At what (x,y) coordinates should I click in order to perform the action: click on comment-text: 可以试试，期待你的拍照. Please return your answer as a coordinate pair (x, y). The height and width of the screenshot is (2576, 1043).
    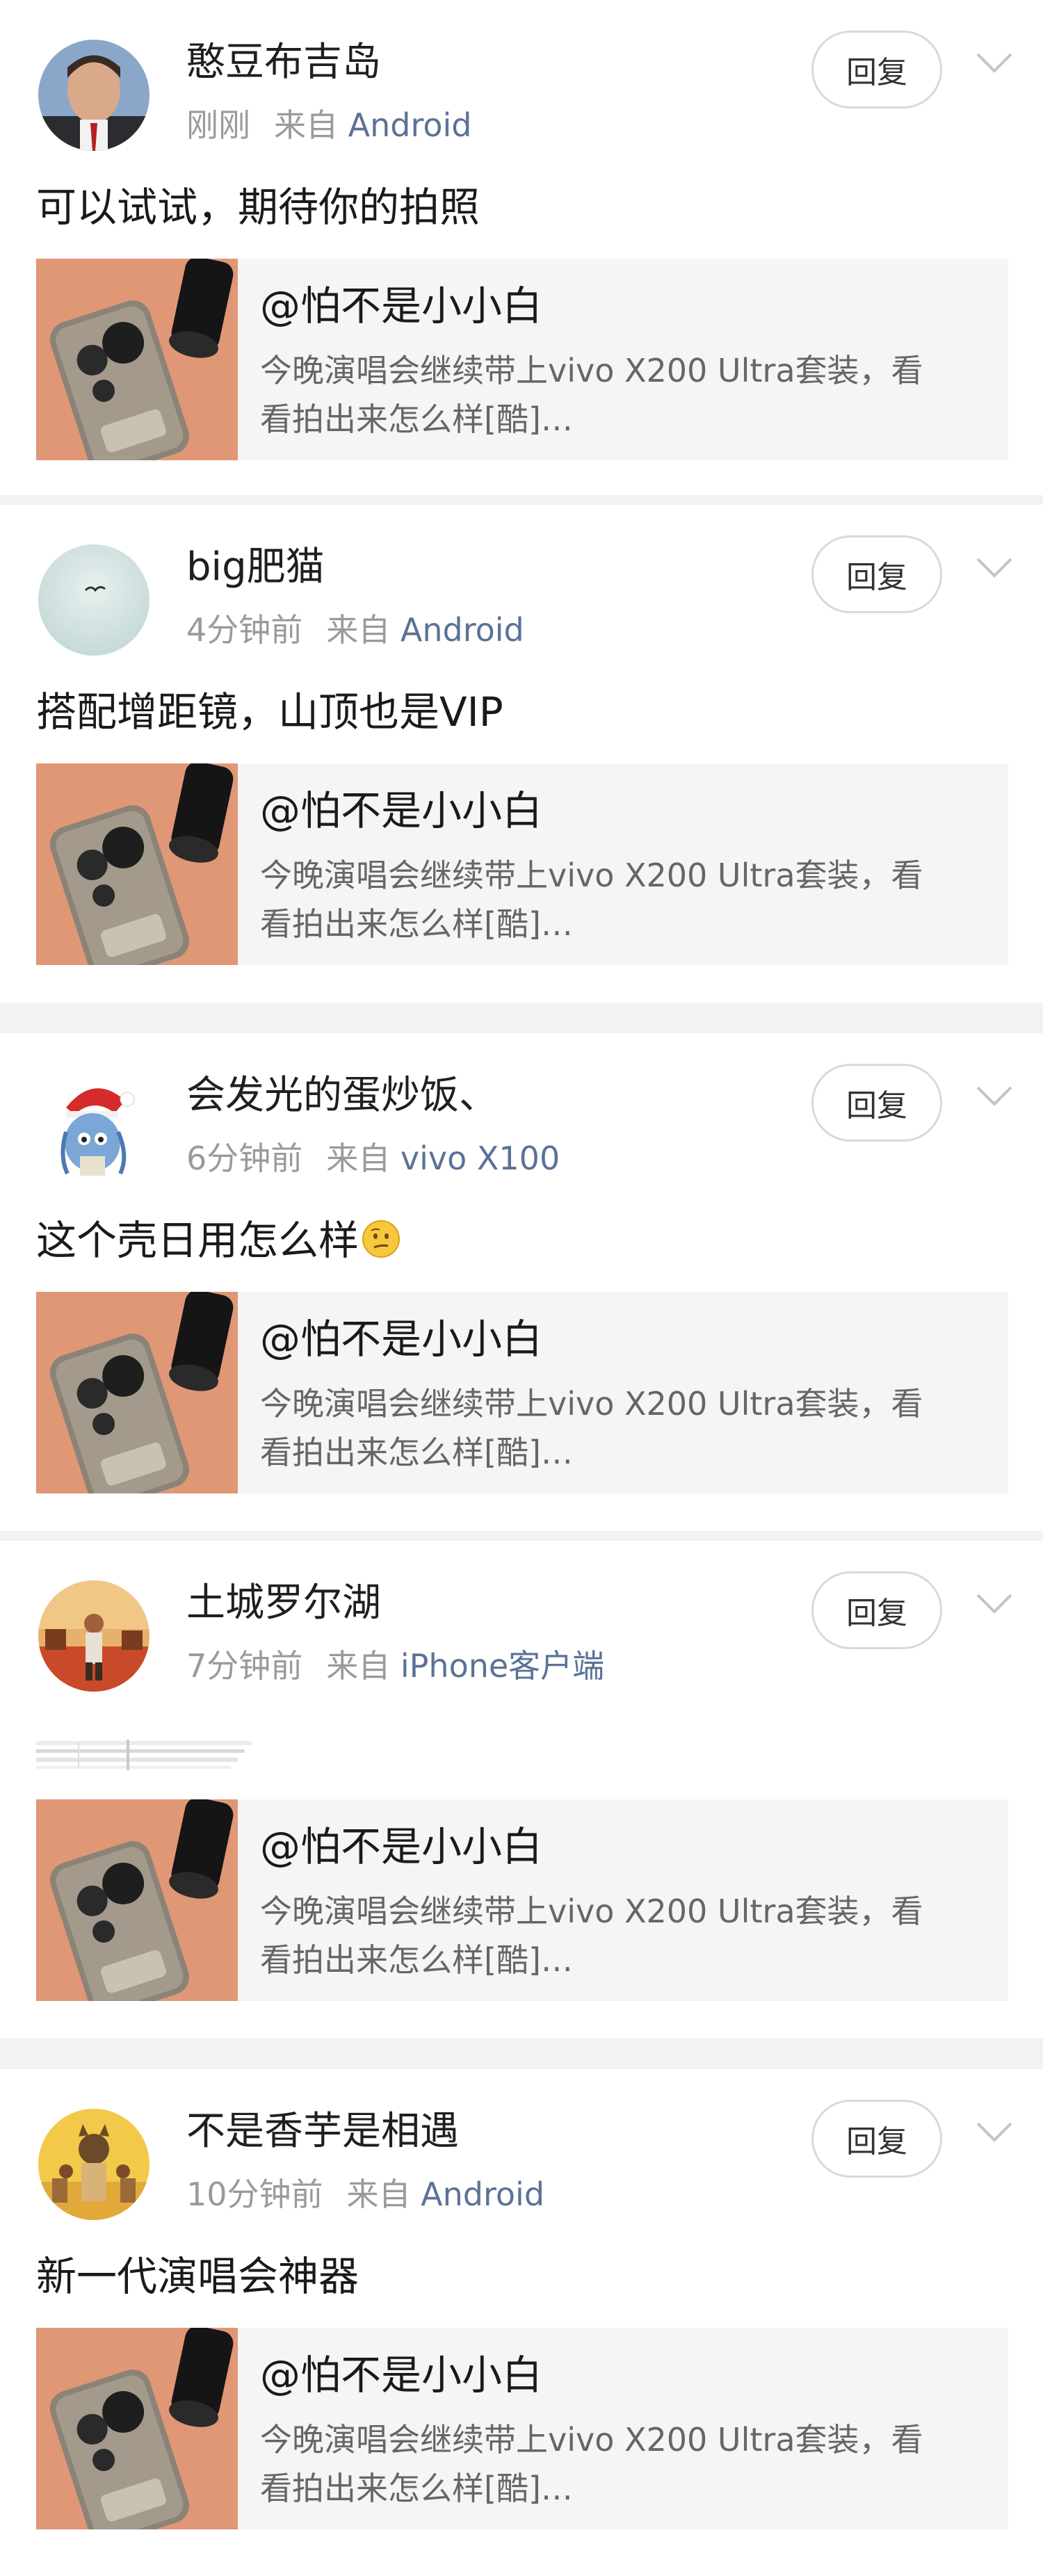
    Looking at the image, I should click on (258, 207).